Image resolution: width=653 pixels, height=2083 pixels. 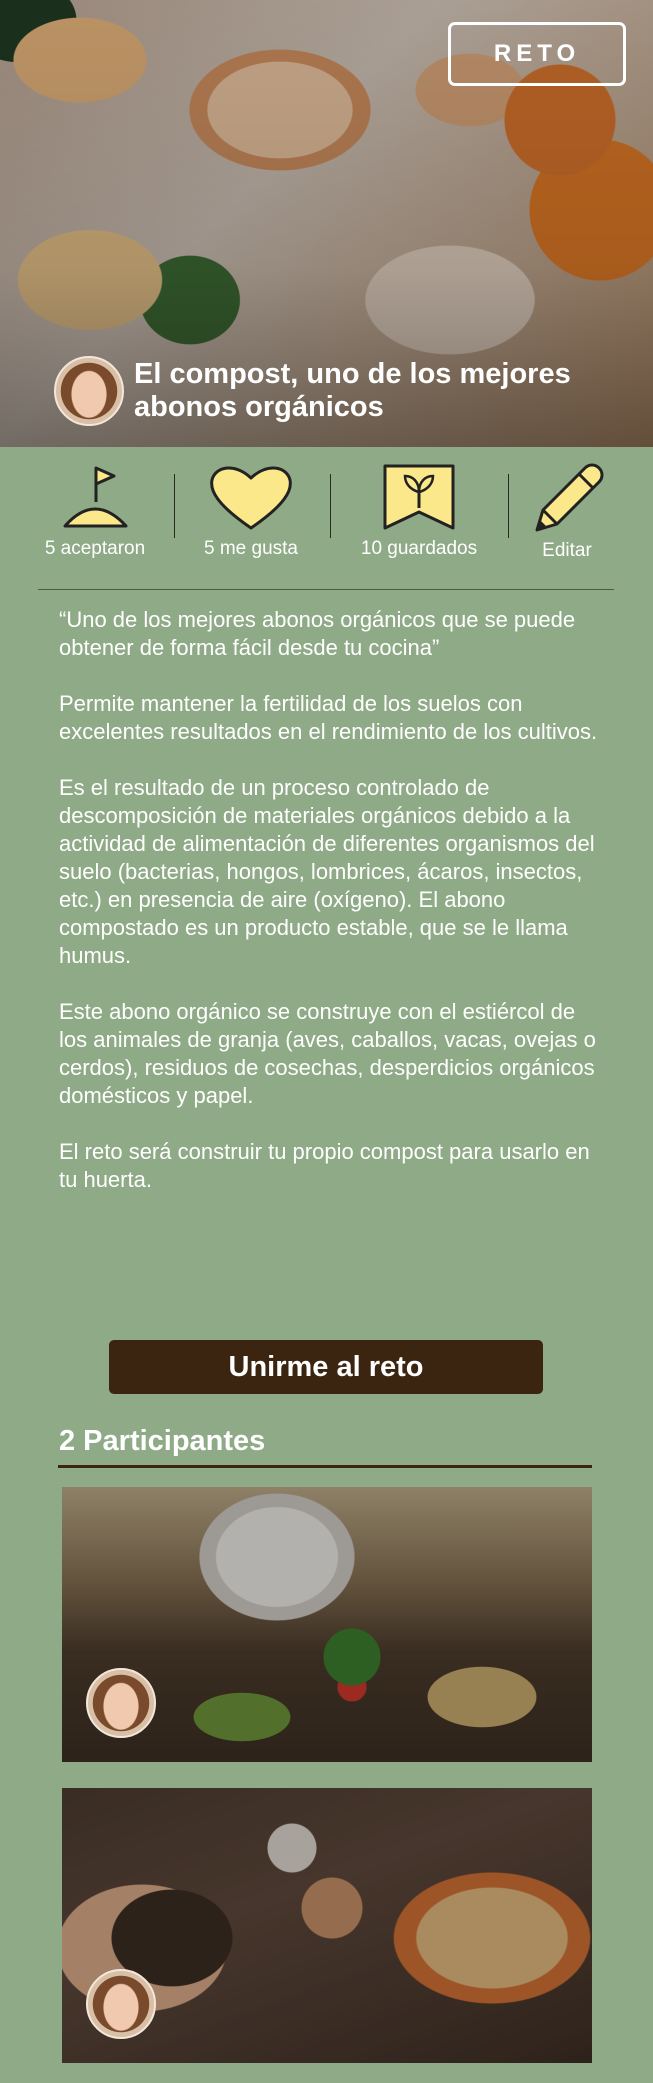 I want to click on reto-badge: RETO, so click(x=537, y=54).